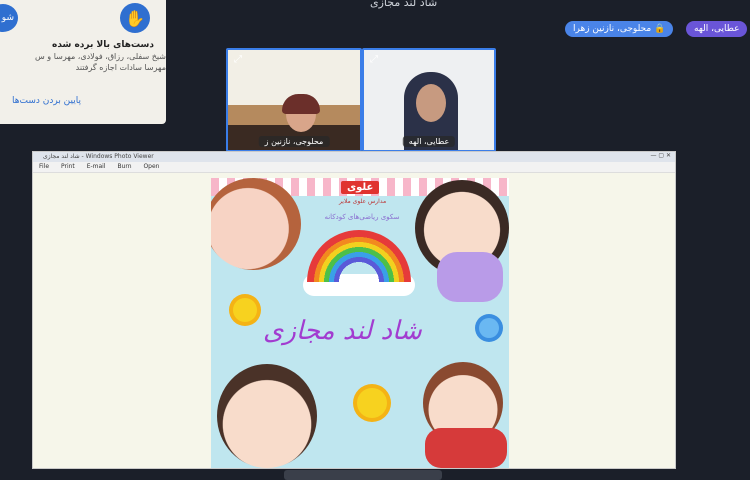  I want to click on menu-email: E-mail, so click(96, 166).